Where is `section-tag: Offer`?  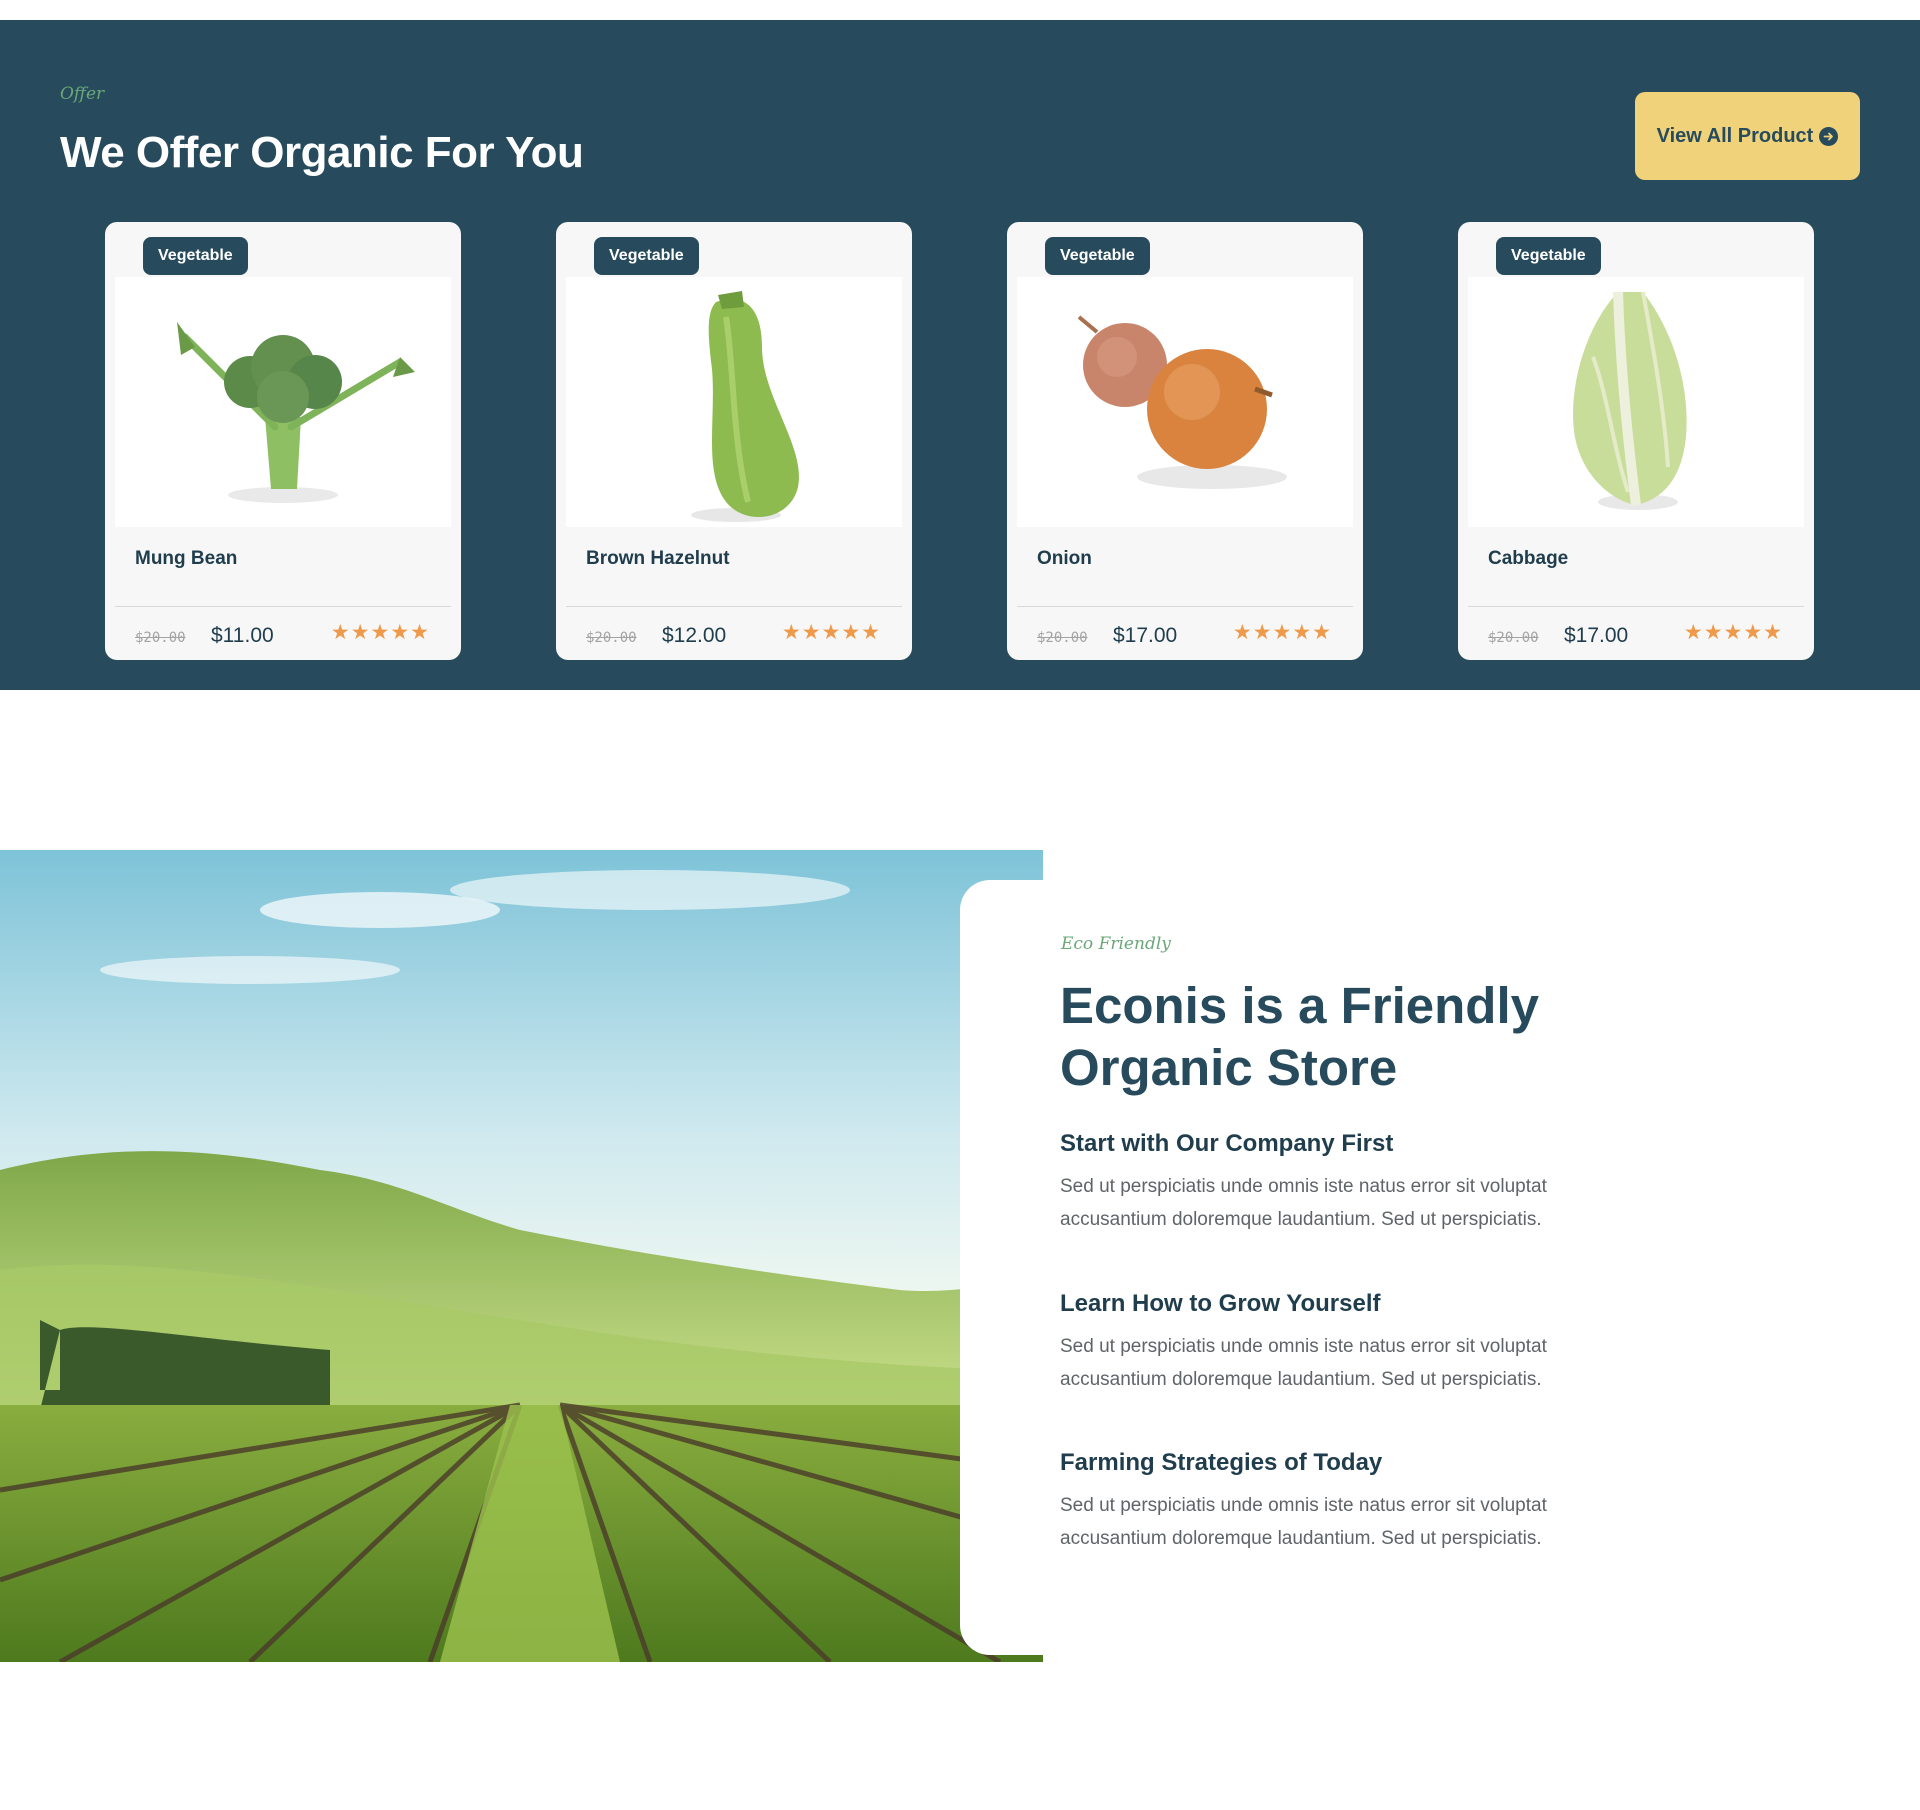 section-tag: Offer is located at coordinates (82, 94).